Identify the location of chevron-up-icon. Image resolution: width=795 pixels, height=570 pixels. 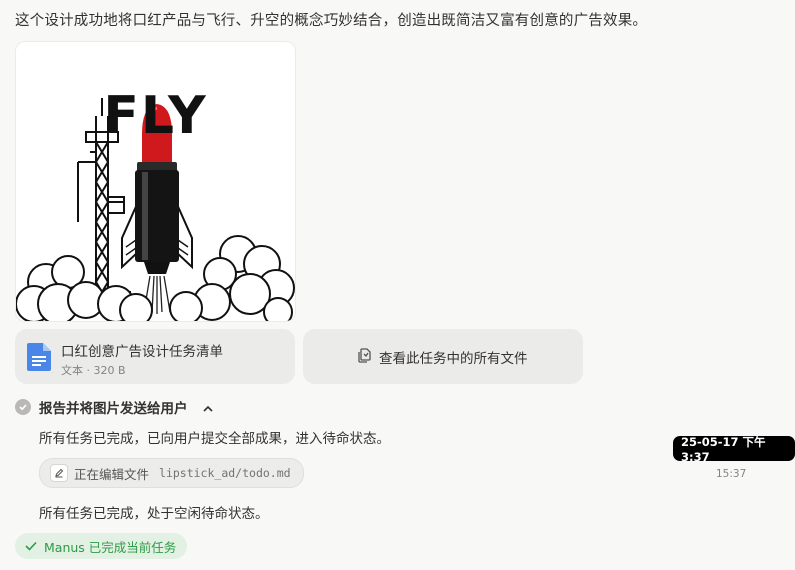
(208, 407).